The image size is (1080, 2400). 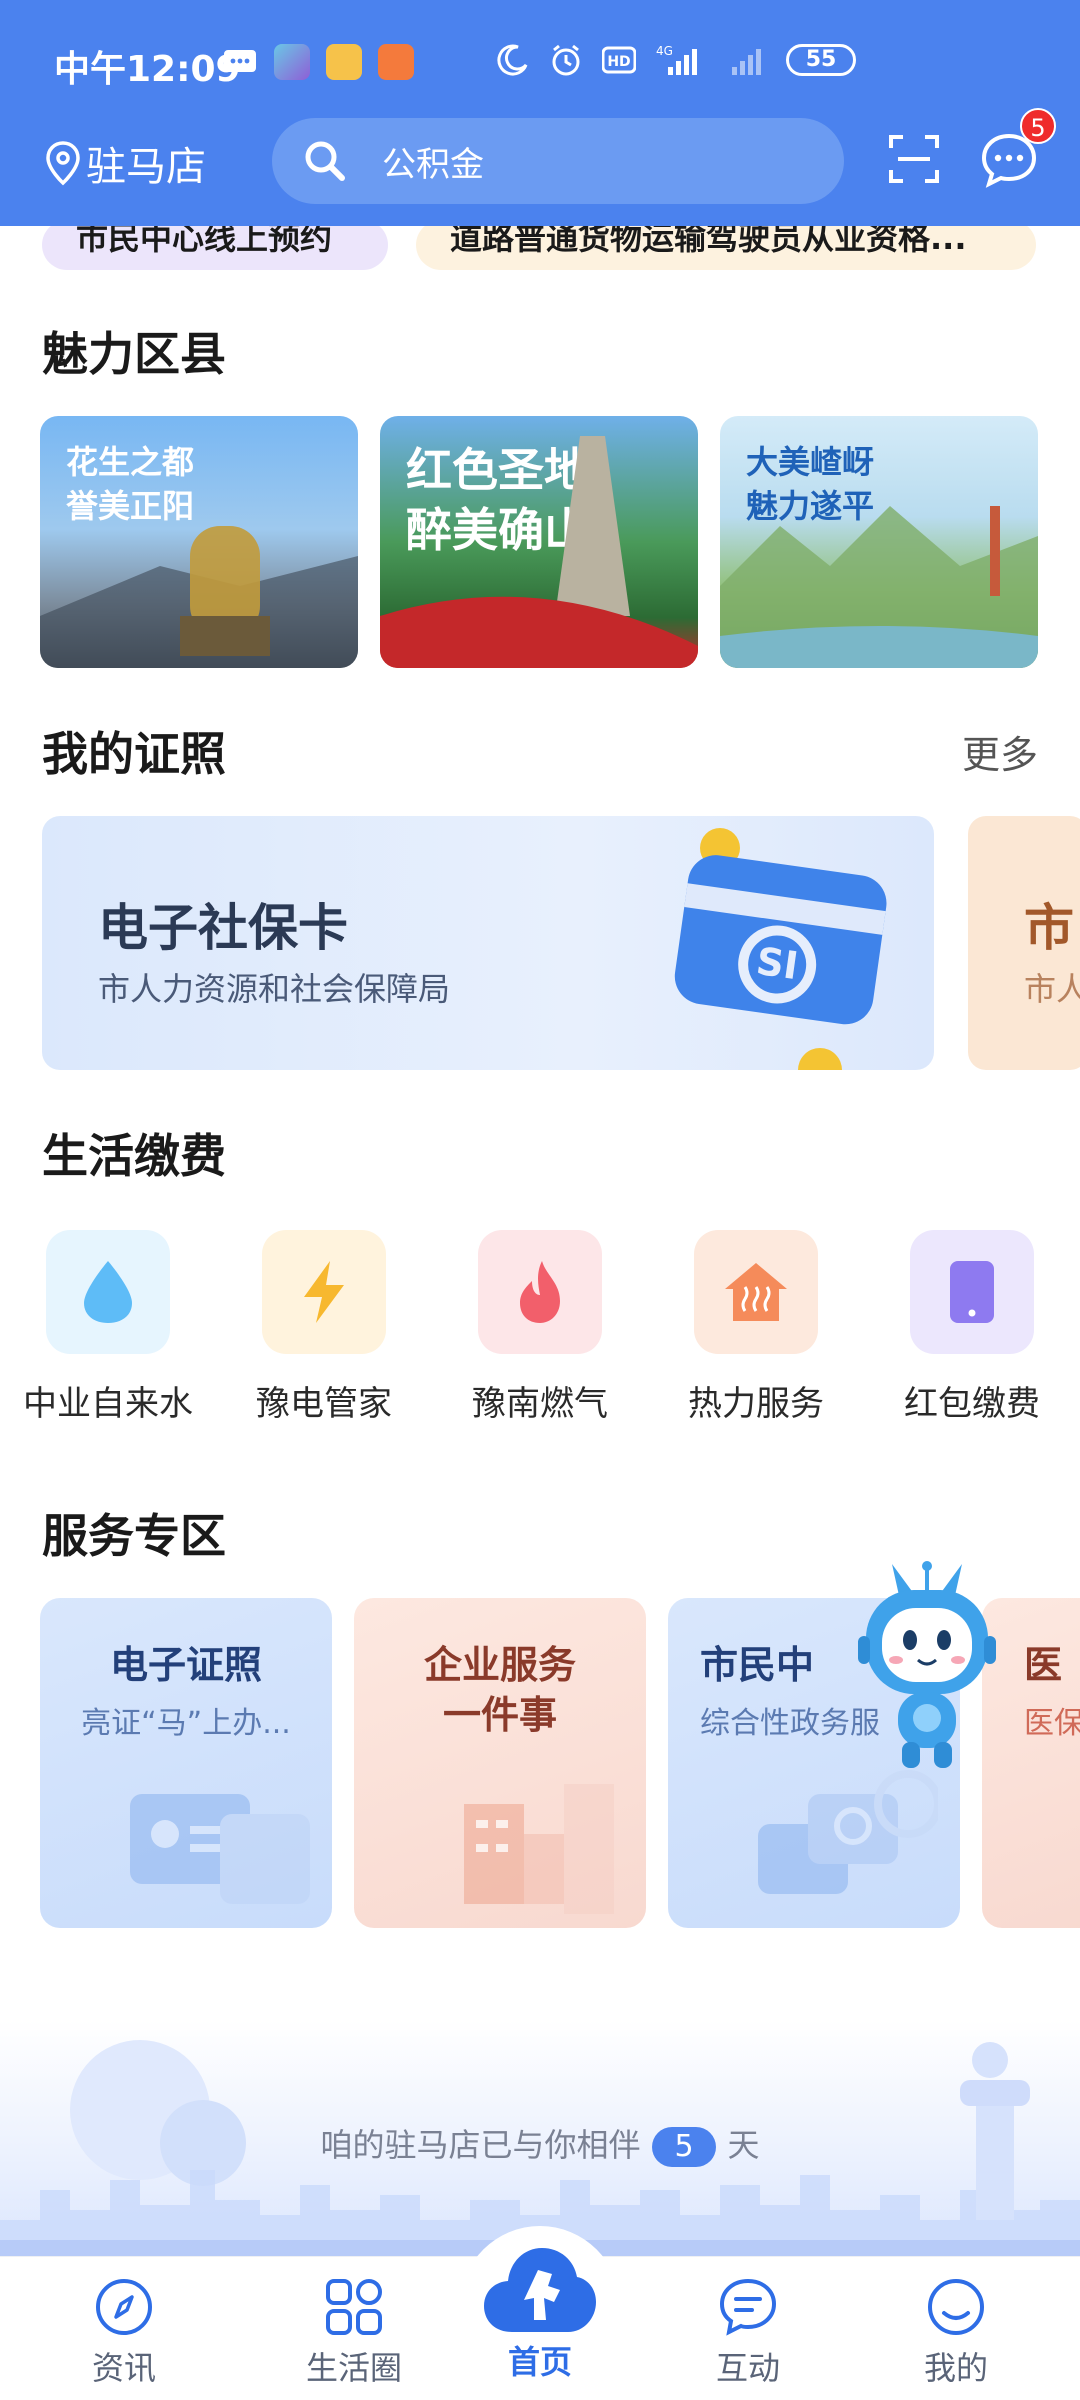 What do you see at coordinates (1038, 126) in the screenshot?
I see `message-badge: 5` at bounding box center [1038, 126].